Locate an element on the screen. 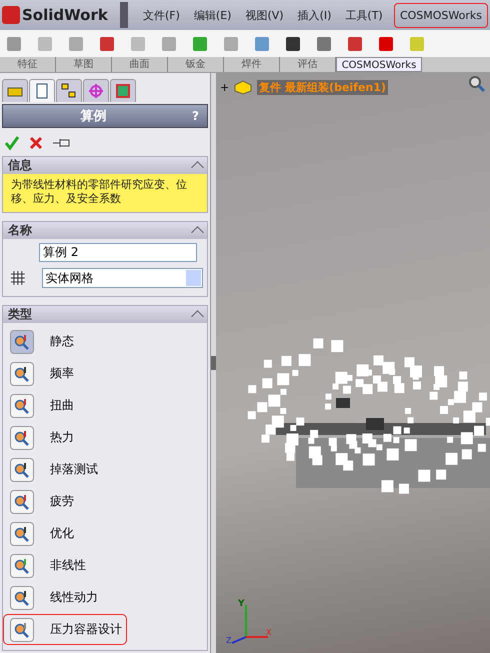  axis-triad-drawing: Y X Z is located at coordinates (249, 622).